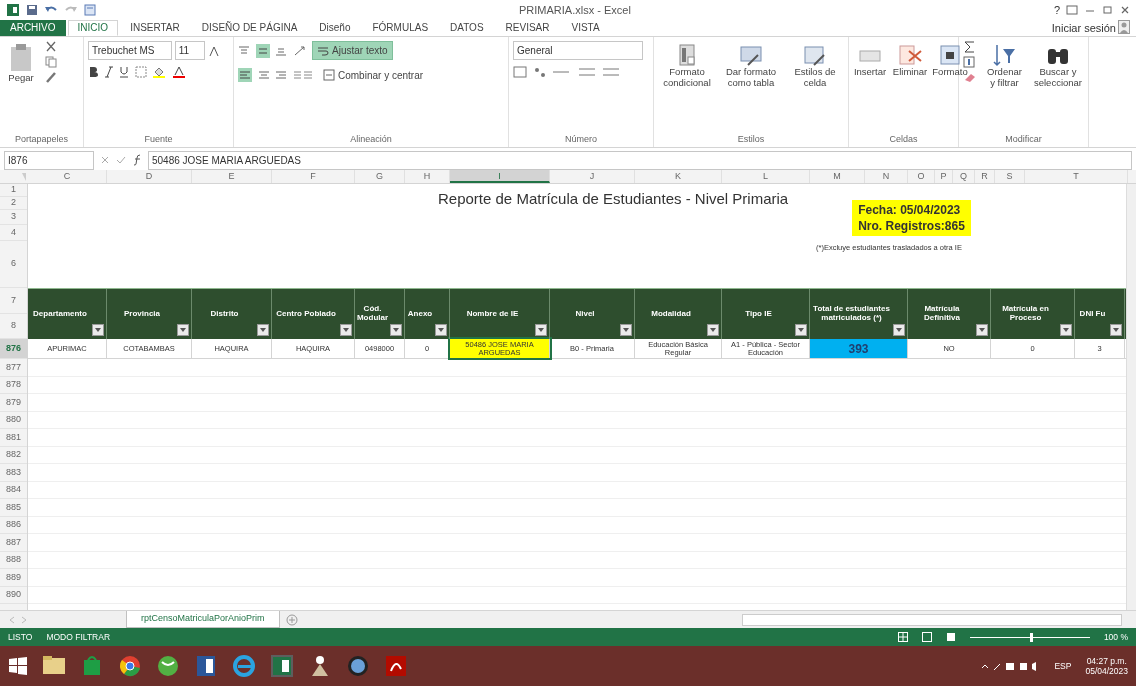 The width and height of the screenshot is (1136, 686). I want to click on orientation-icon, so click(299, 50).